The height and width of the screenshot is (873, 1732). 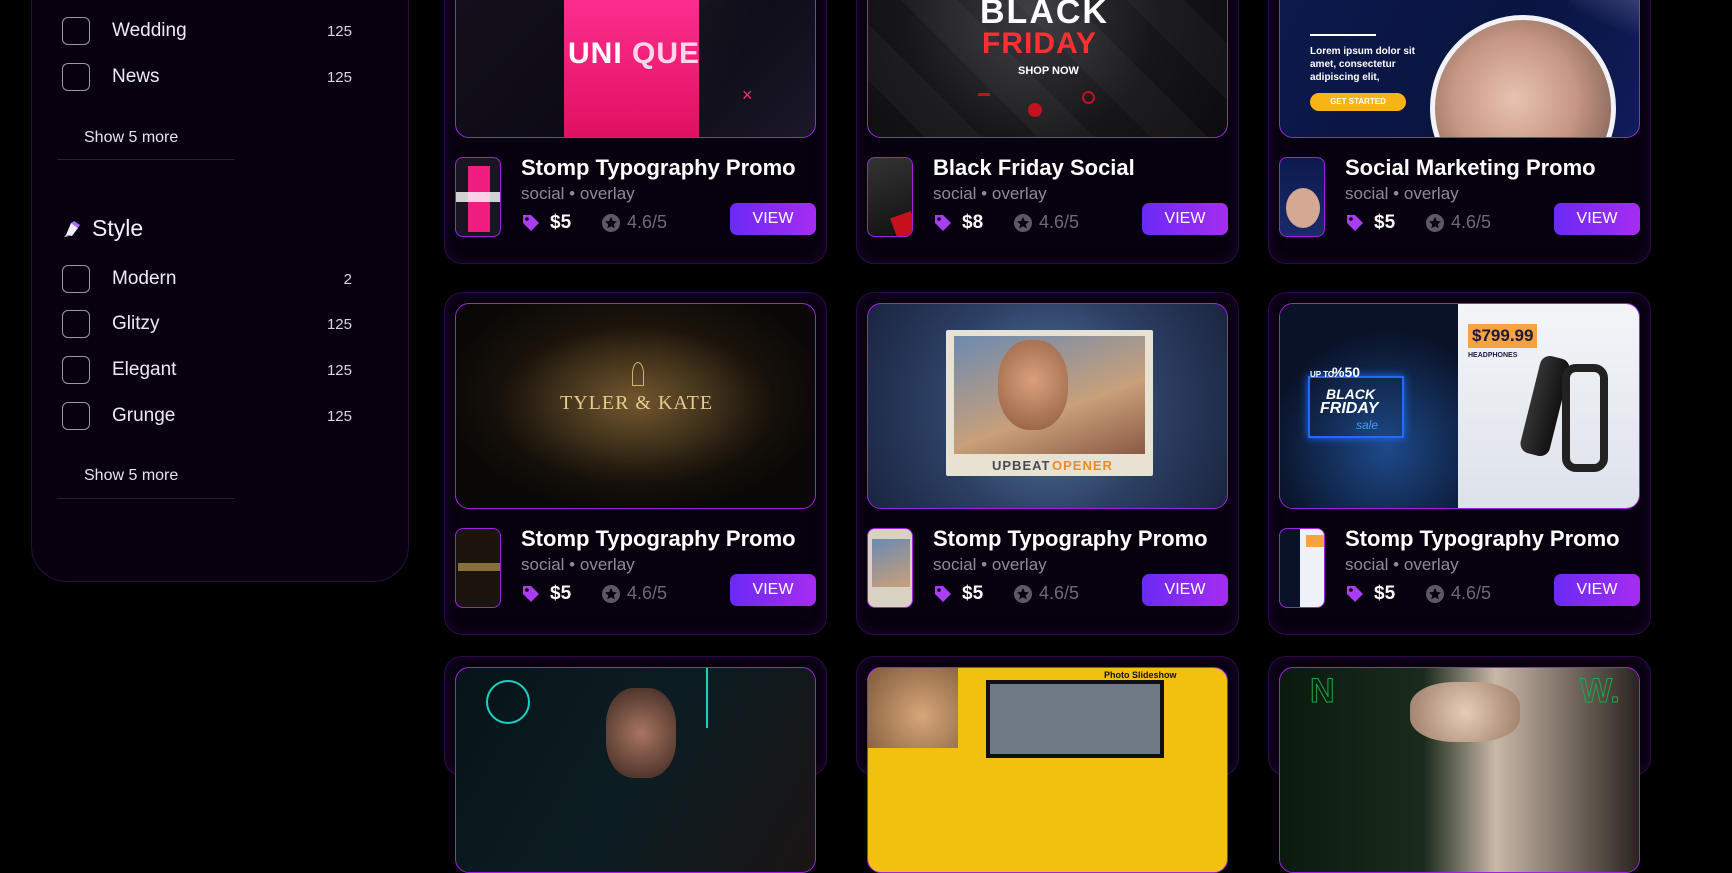 What do you see at coordinates (76, 370) in the screenshot?
I see `elegant-checkbox` at bounding box center [76, 370].